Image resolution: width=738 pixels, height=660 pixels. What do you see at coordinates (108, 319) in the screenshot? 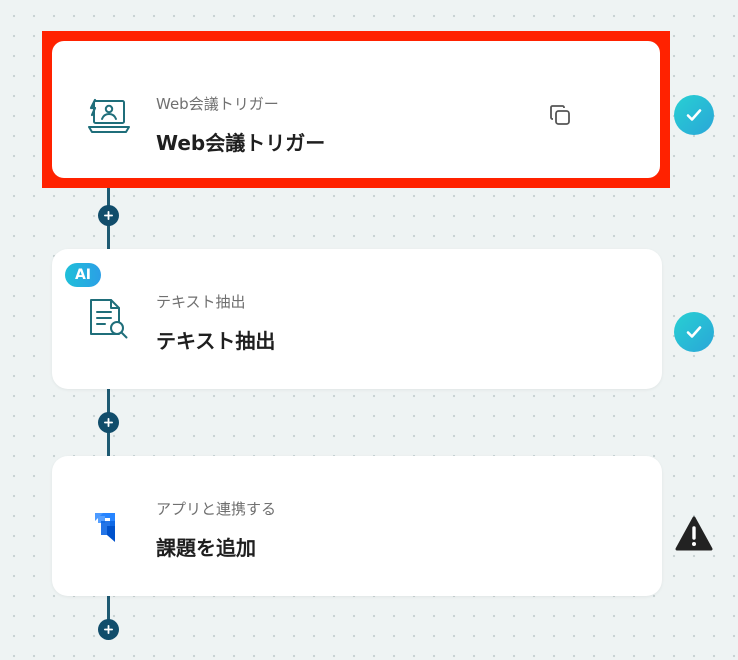
I see `text-extraction-icon` at bounding box center [108, 319].